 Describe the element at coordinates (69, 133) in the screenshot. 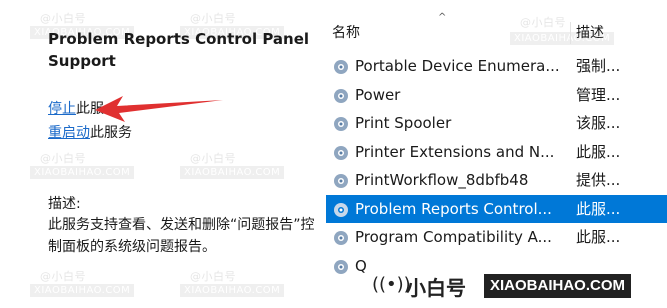

I see `restart-link: 重启动` at that location.